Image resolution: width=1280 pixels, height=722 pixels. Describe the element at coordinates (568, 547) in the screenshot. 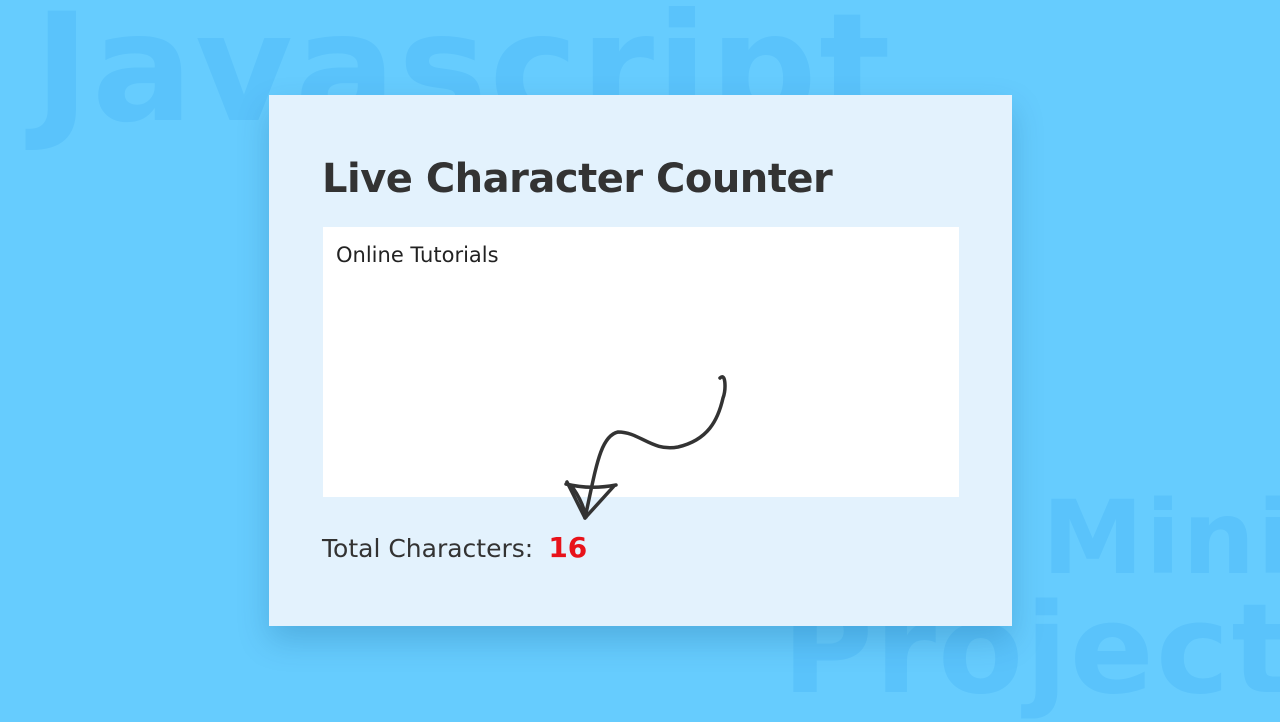

I see `counter-value: 16` at that location.